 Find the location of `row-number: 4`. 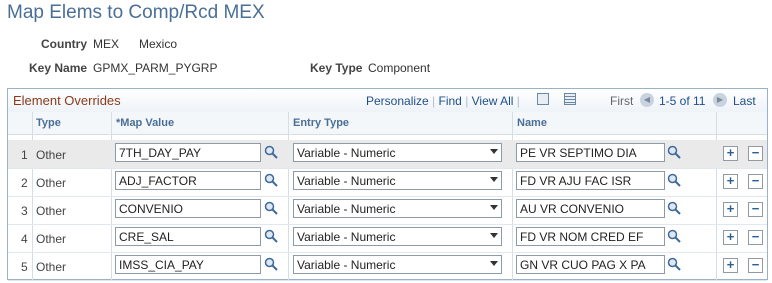

row-number: 4 is located at coordinates (24, 239).